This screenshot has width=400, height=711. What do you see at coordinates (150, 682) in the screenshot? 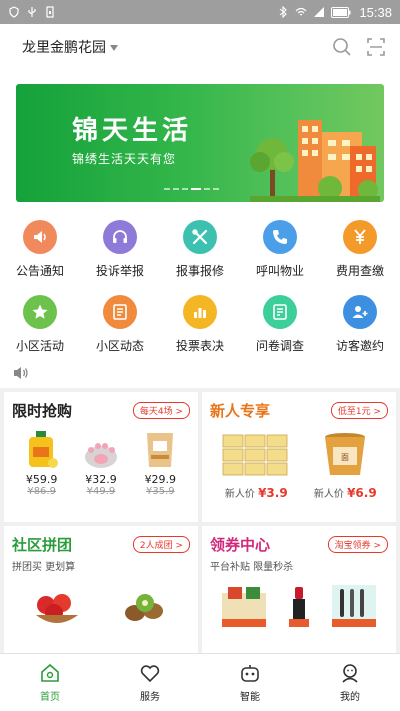
I see `tab-service: 服务` at bounding box center [150, 682].